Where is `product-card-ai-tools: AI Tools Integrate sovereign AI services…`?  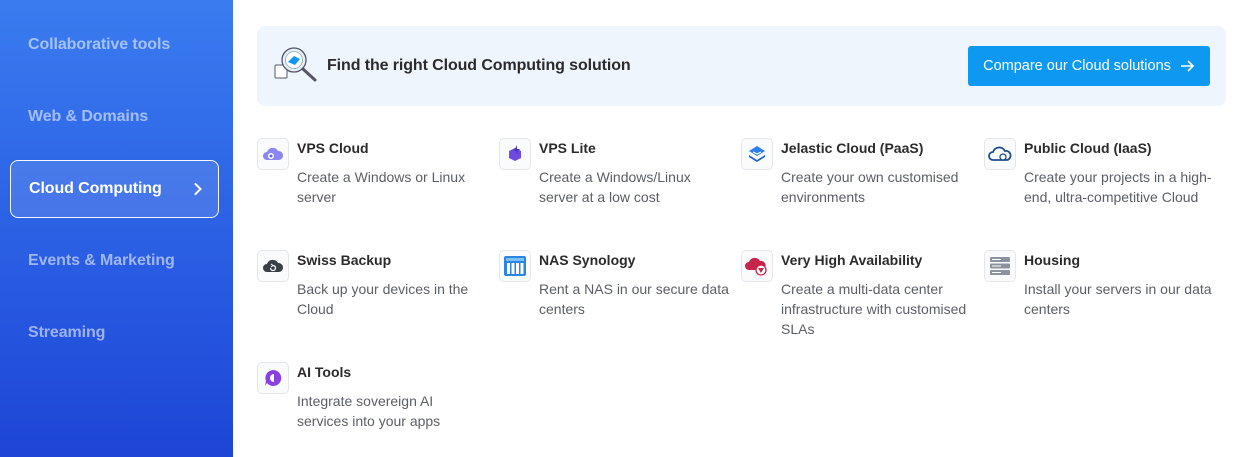
product-card-ai-tools: AI Tools Integrate sovereign AI services… is located at coordinates (372, 397).